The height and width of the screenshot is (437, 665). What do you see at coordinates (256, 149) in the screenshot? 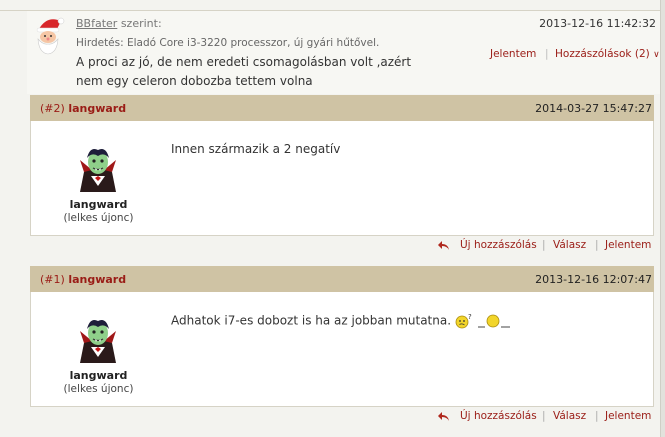
I see `post-message: Innen származik a 2 negatív` at bounding box center [256, 149].